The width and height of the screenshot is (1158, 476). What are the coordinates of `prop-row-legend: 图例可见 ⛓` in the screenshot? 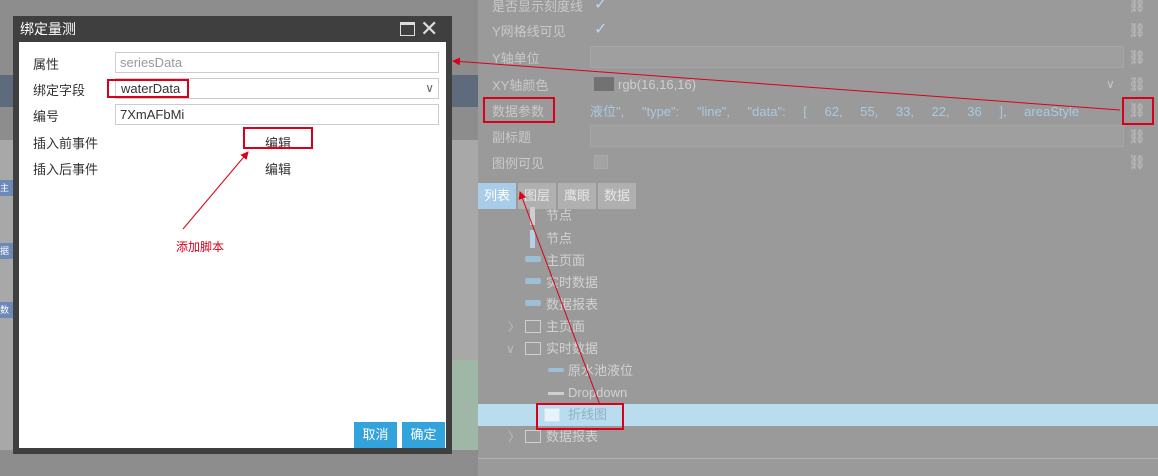 It's located at (818, 162).